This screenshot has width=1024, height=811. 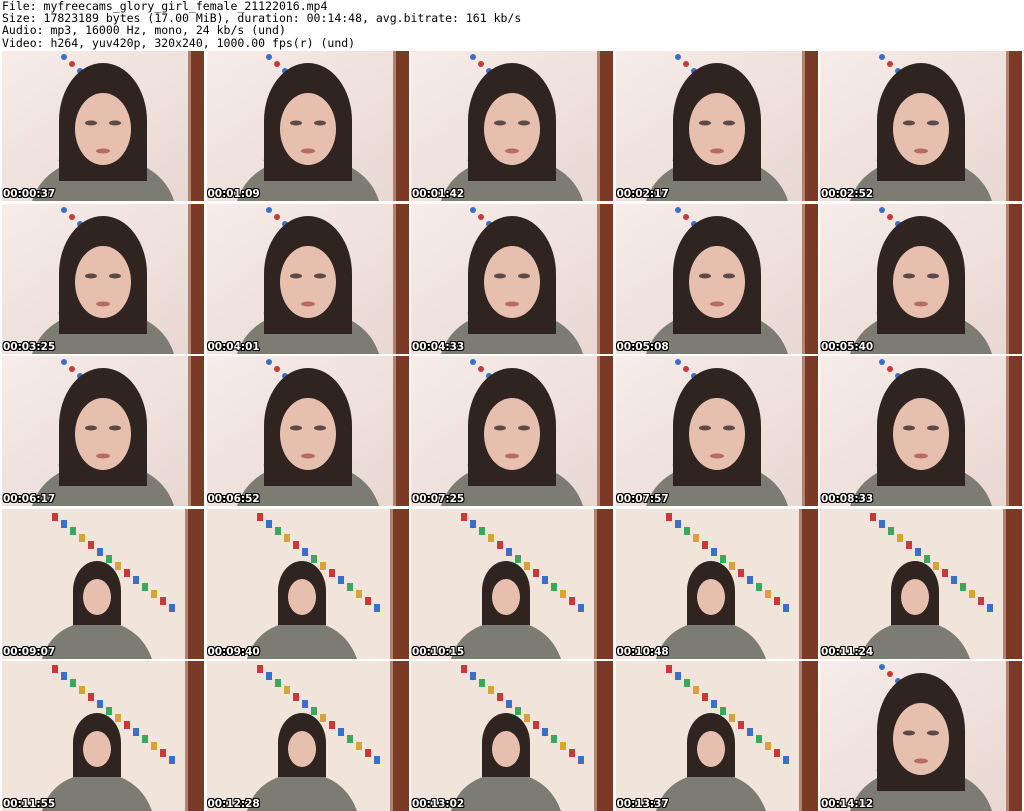 What do you see at coordinates (438, 804) in the screenshot?
I see `thumbnail-timestamp: 00:13:02` at bounding box center [438, 804].